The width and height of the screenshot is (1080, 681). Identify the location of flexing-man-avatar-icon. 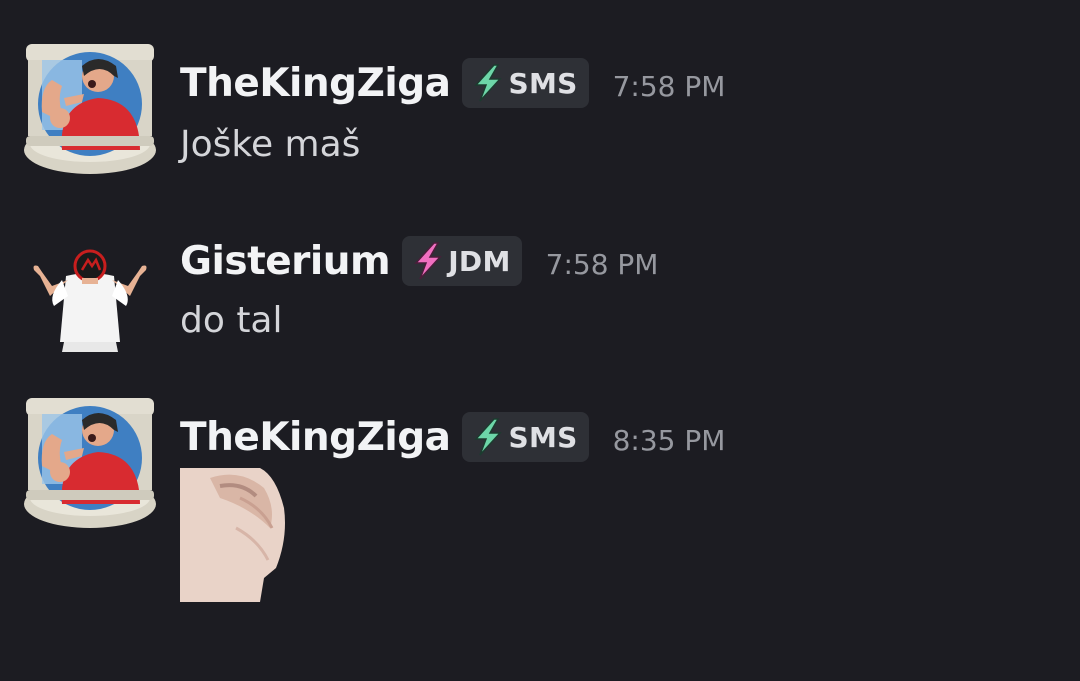
(90, 300).